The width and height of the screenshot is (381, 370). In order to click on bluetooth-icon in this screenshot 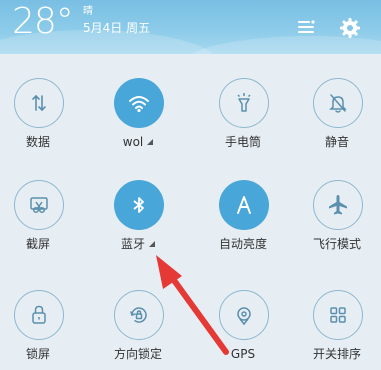, I will do `click(139, 205)`.